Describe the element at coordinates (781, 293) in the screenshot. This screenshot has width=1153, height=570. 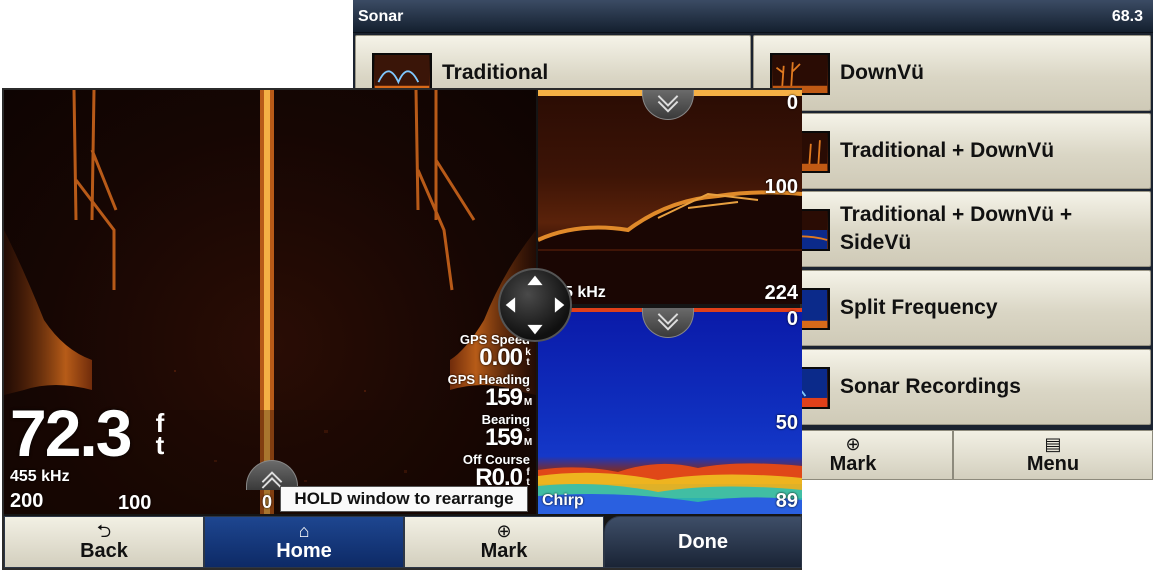
I see `trad-depth-bottom: 224` at that location.